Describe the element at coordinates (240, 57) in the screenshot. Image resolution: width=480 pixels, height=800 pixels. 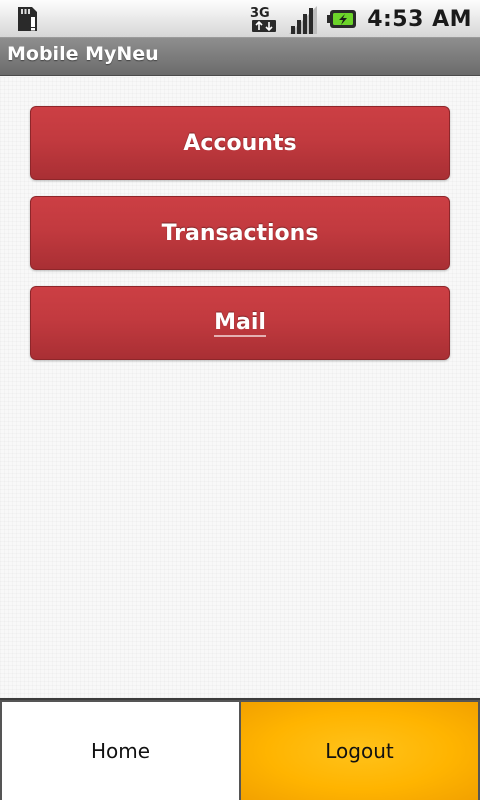
I see `title-bar: Mobile MyNeu` at that location.